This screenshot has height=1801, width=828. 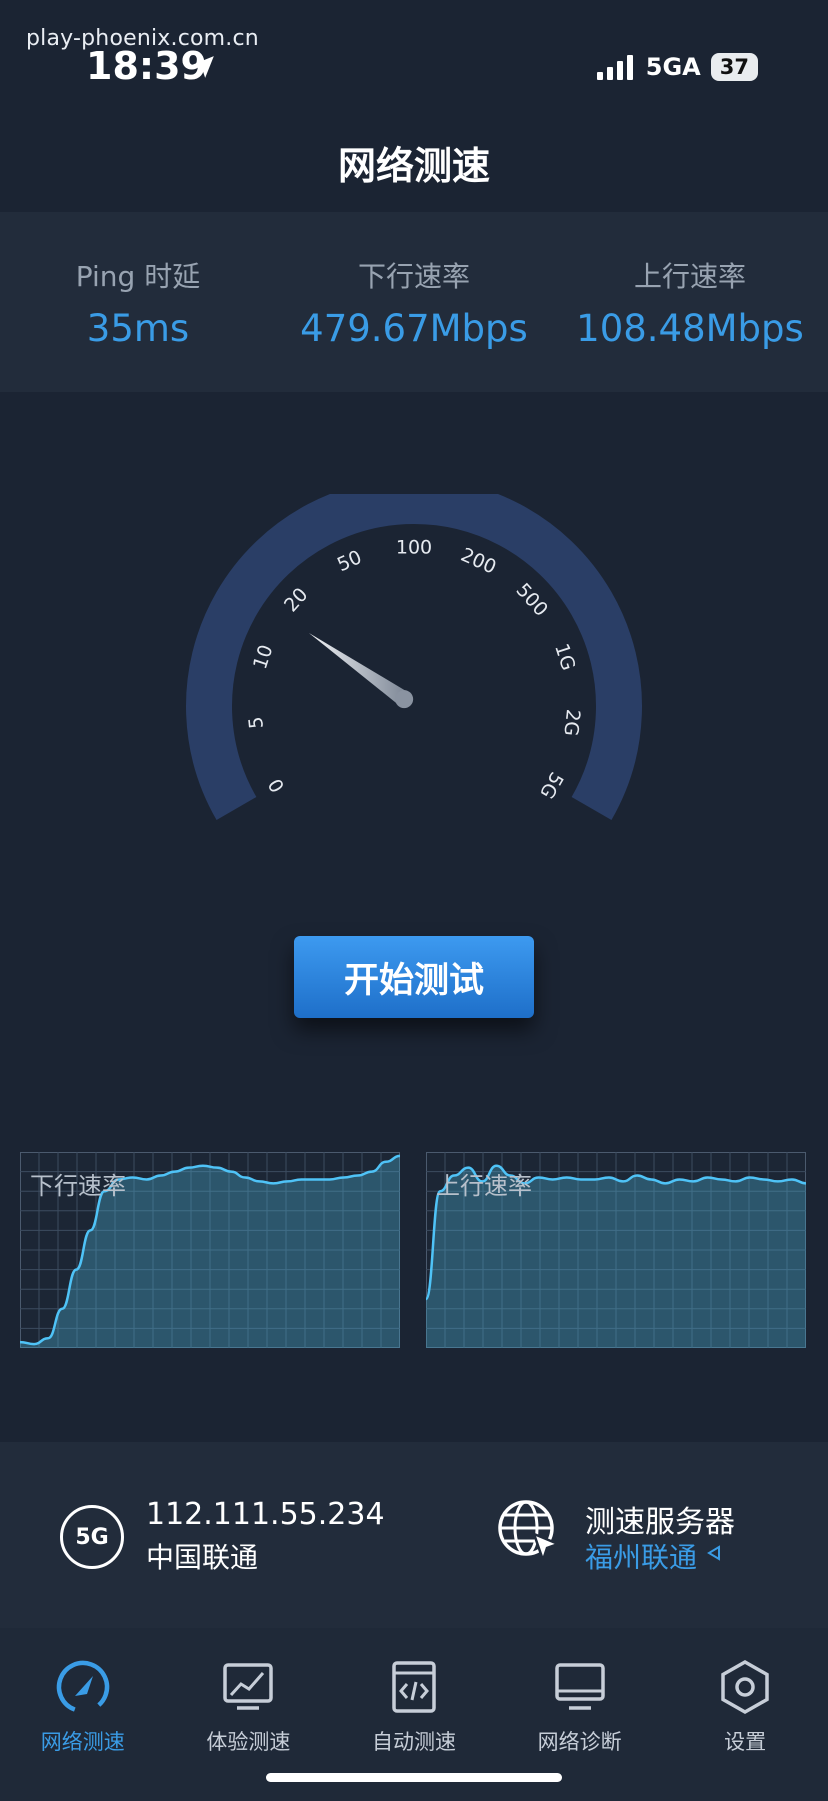 I want to click on code-doc-icon, so click(x=414, y=1687).